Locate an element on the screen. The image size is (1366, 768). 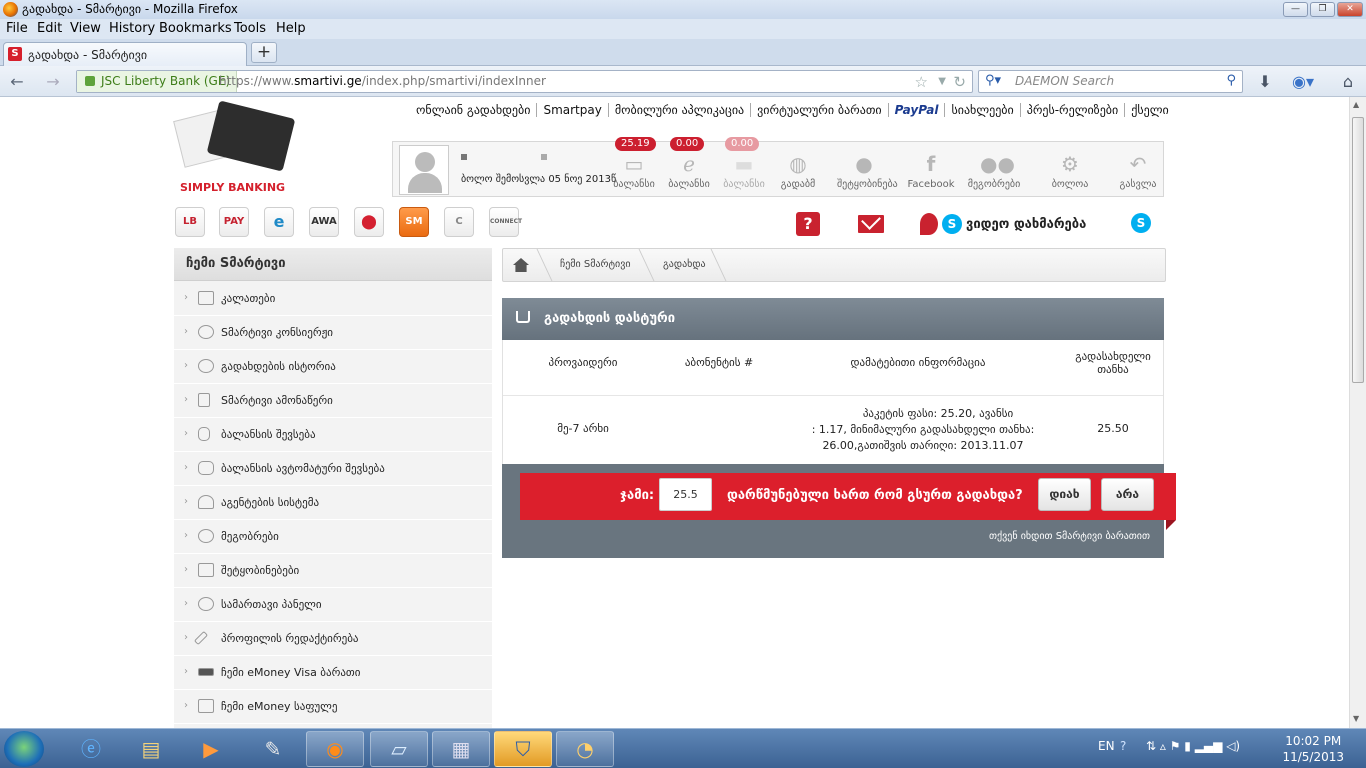
topnav-network: ქსელი is located at coordinates (1149, 110).